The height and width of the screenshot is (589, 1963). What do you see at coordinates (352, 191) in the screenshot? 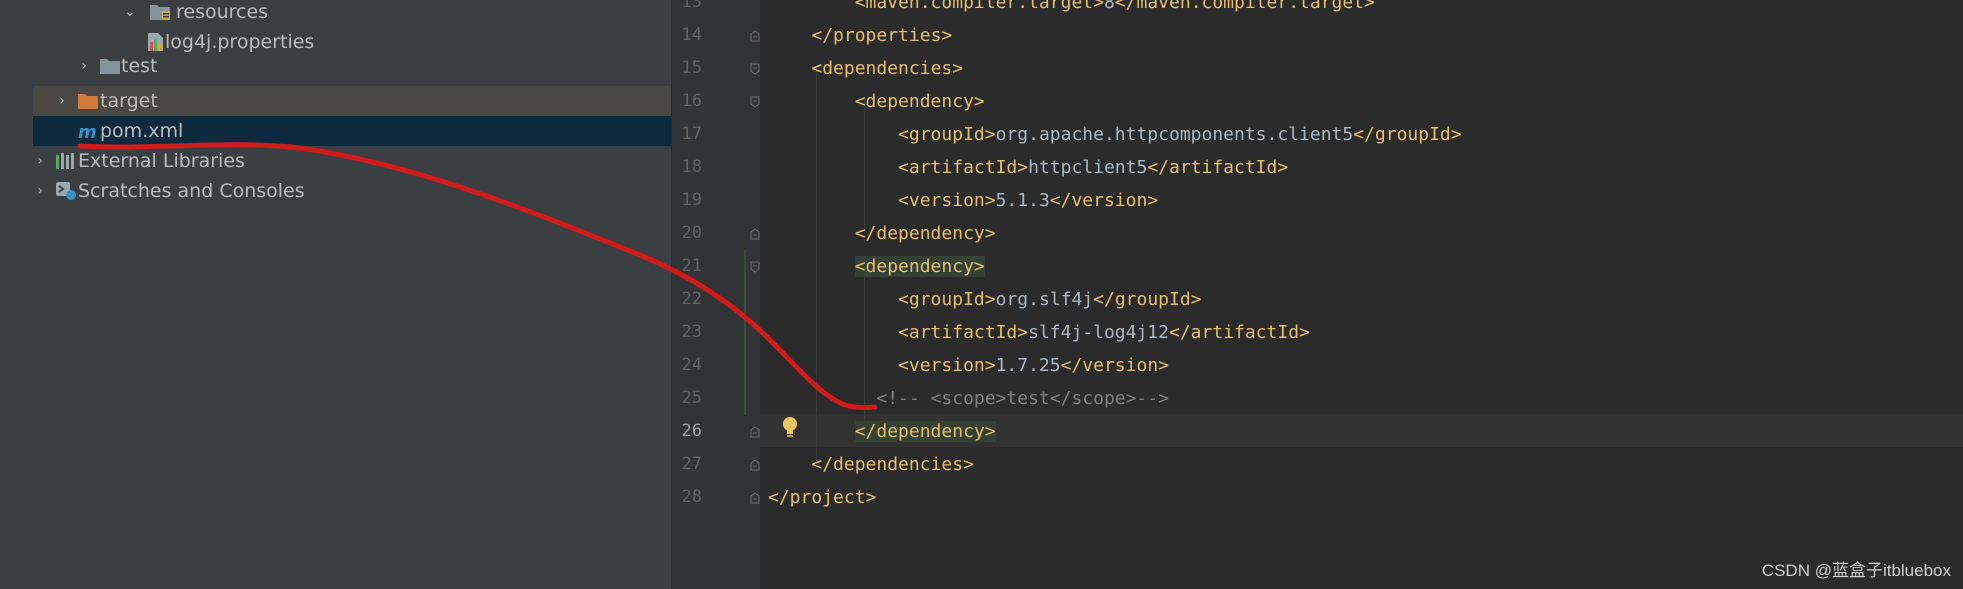
I see `tree-item-scratches: › Scratches and Consoles` at bounding box center [352, 191].